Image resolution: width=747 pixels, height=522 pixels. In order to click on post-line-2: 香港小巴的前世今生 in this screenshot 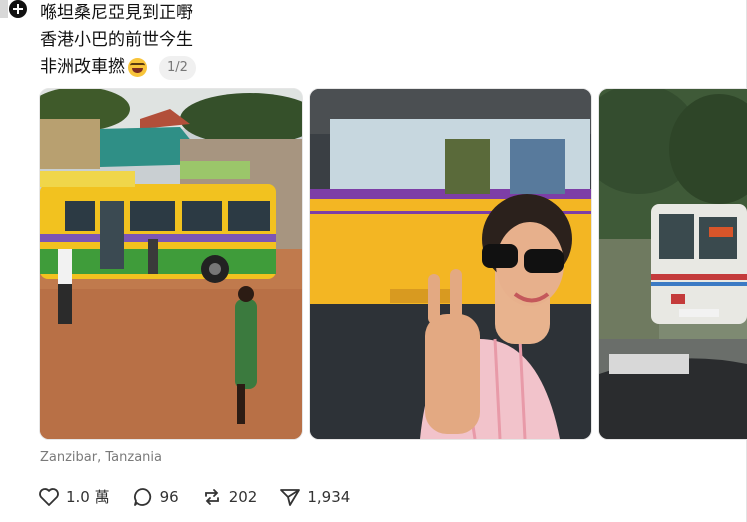, I will do `click(116, 40)`.